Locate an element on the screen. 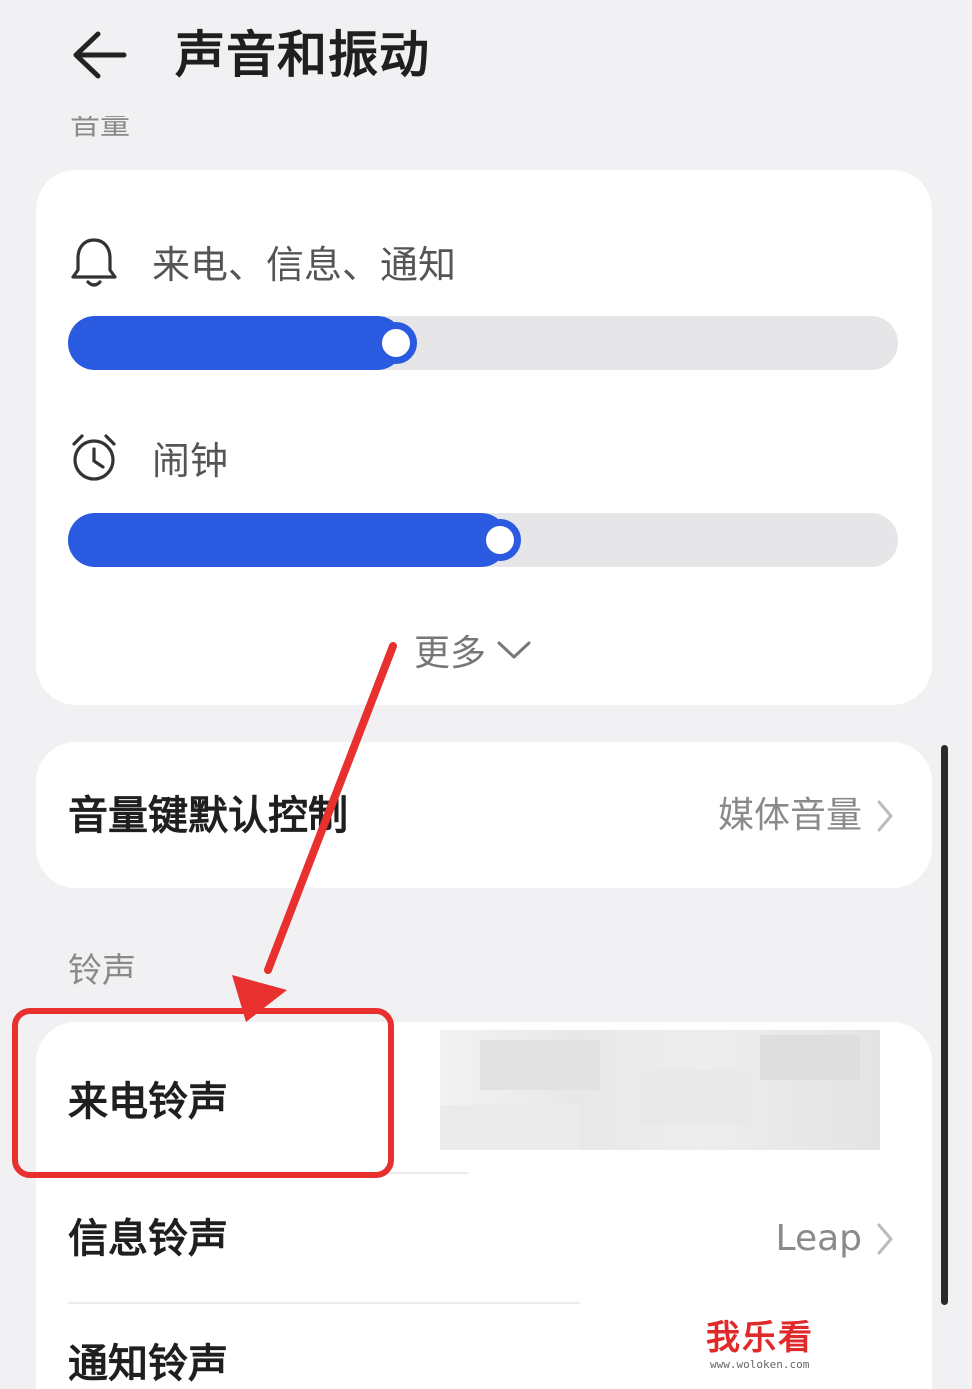 The image size is (972, 1389). ring-volume-slider is located at coordinates (483, 343).